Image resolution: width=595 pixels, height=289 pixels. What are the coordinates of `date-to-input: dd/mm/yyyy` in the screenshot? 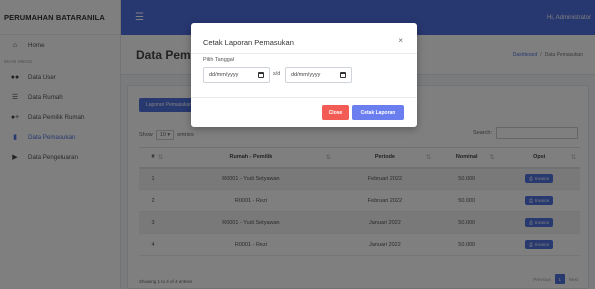 It's located at (318, 75).